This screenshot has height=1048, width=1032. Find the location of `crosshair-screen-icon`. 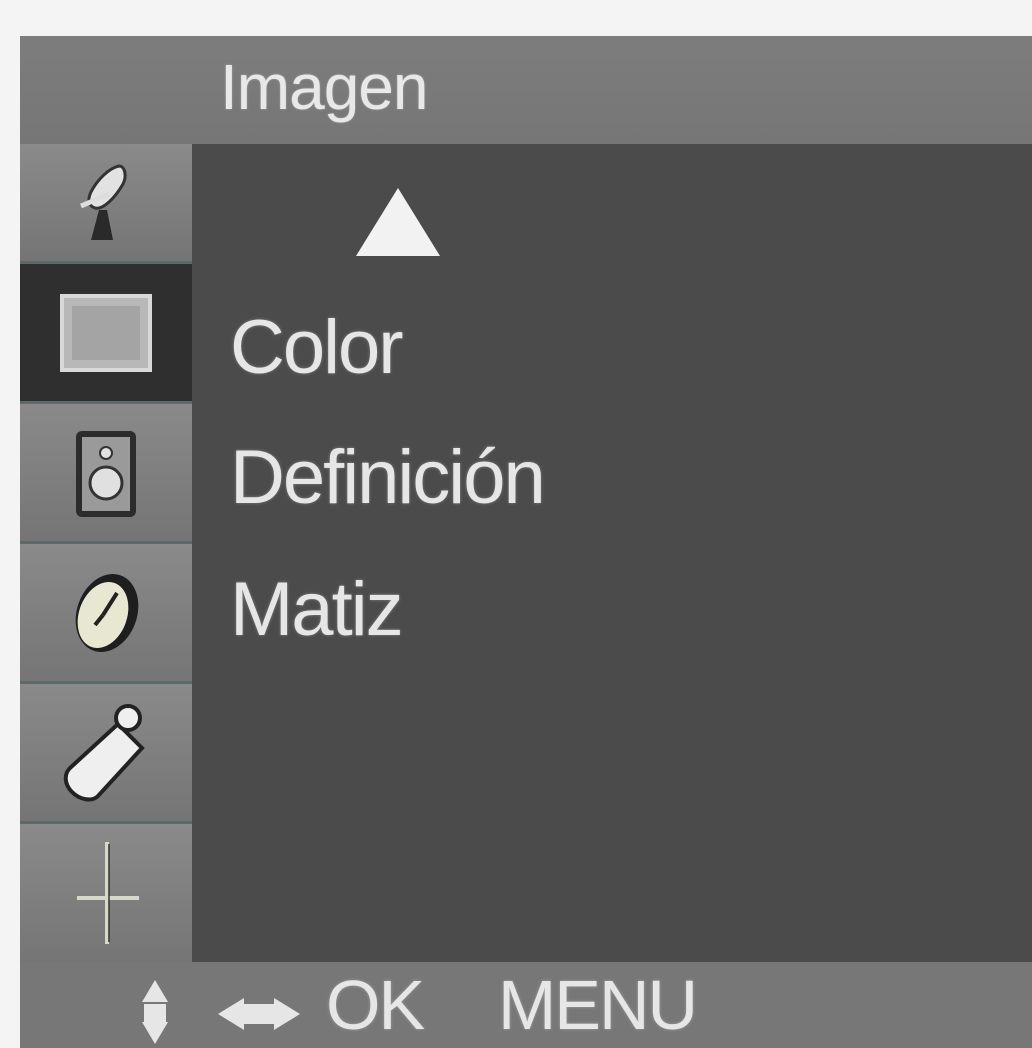

crosshair-screen-icon is located at coordinates (108, 893).